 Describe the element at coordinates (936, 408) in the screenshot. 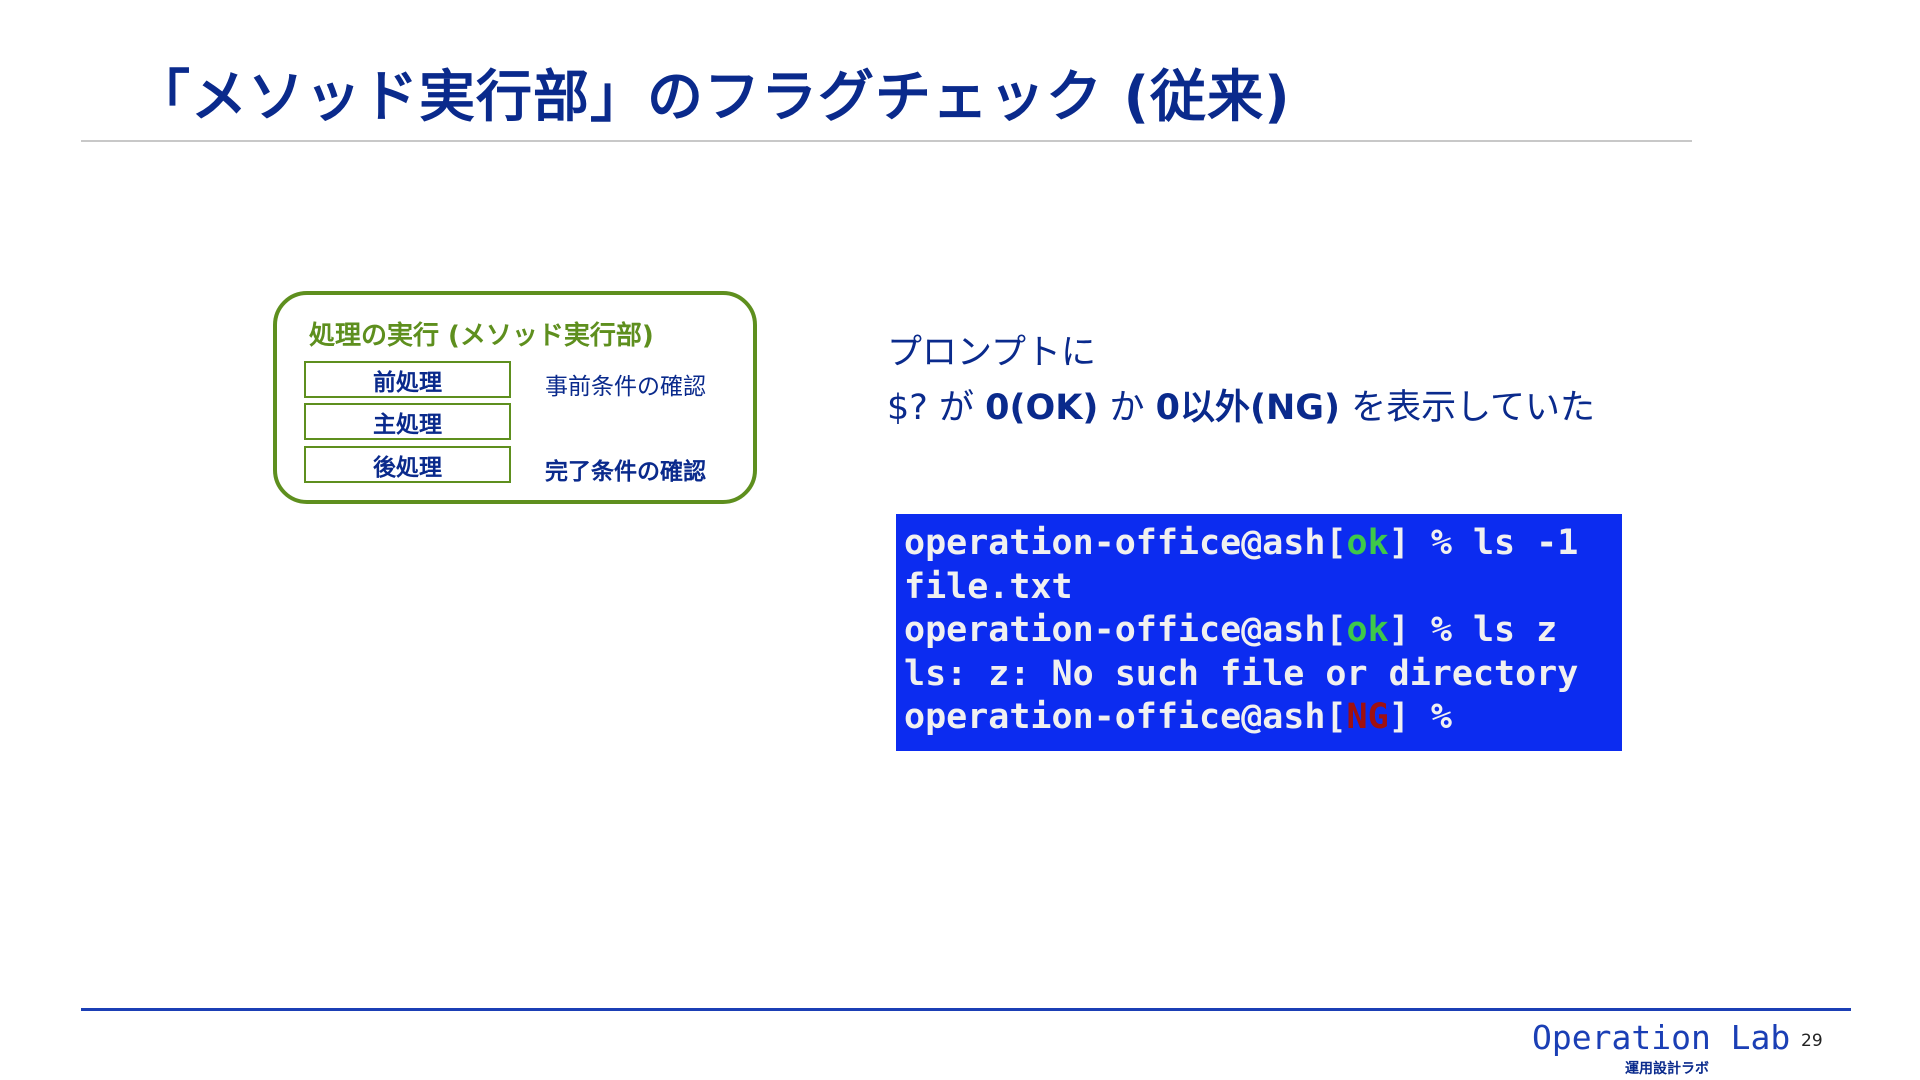

I see `explanation-prefix: $? が` at that location.